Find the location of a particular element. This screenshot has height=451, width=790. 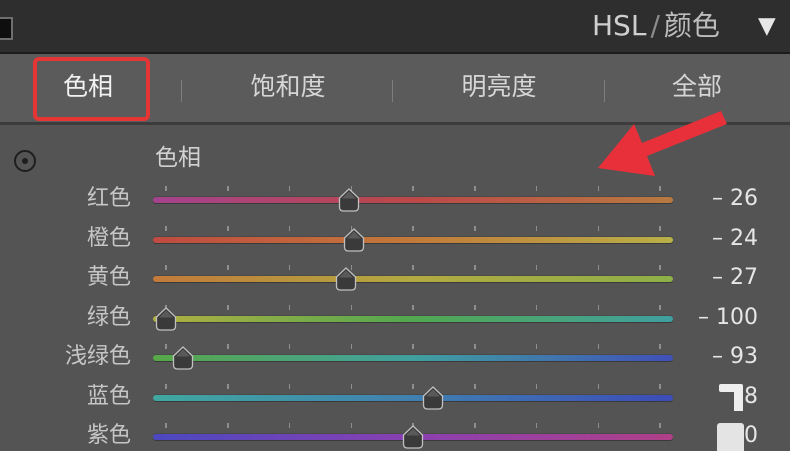

slider-track-yellow is located at coordinates (413, 279).